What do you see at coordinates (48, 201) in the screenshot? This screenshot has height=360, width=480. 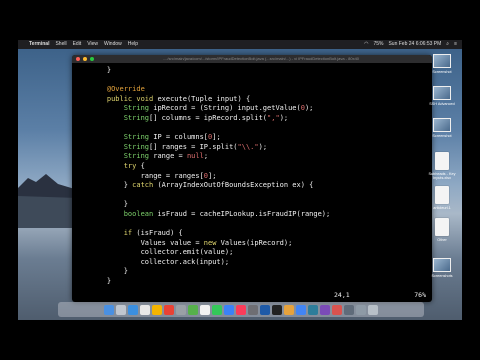 I see `desktop-mountain-wallpaper` at bounding box center [48, 201].